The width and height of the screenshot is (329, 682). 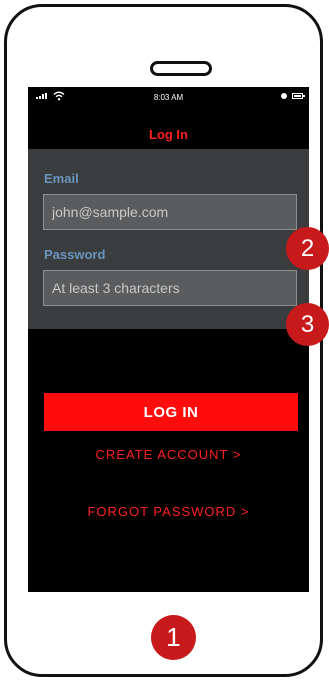 I want to click on alarm-icon, so click(x=284, y=96).